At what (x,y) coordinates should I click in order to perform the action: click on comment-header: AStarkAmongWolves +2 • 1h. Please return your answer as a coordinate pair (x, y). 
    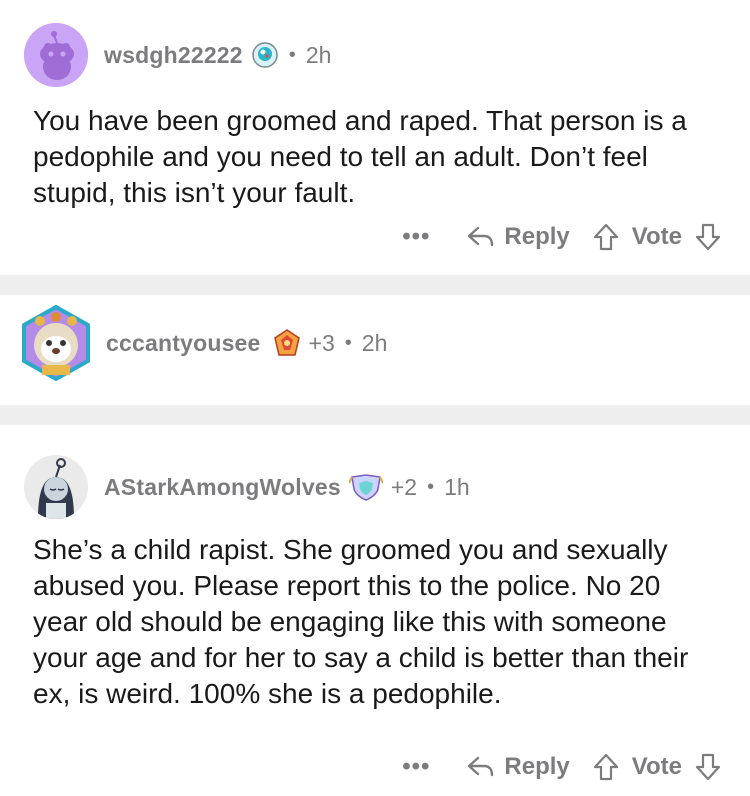
    Looking at the image, I should click on (247, 487).